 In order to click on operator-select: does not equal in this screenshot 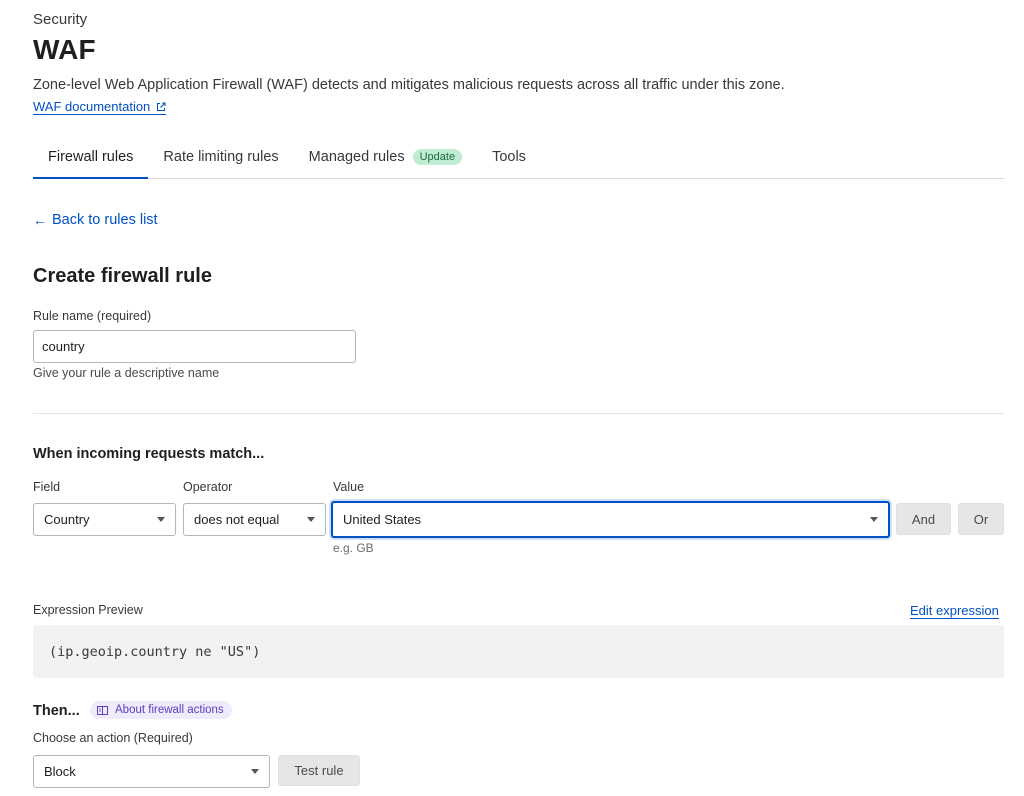, I will do `click(254, 519)`.